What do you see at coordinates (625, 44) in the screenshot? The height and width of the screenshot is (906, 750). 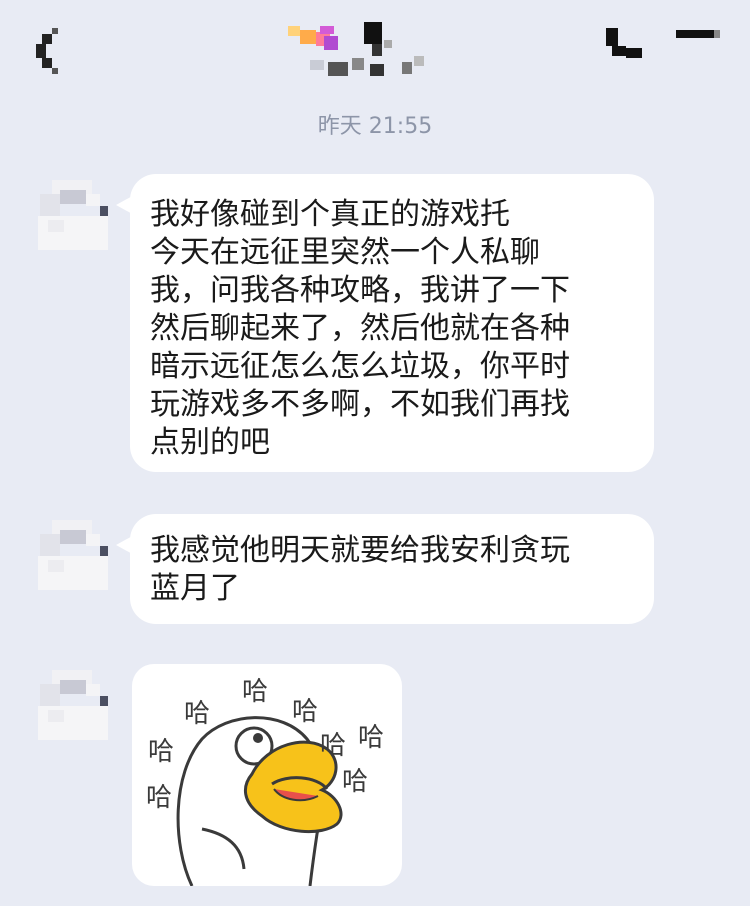 I see `phone-icon` at bounding box center [625, 44].